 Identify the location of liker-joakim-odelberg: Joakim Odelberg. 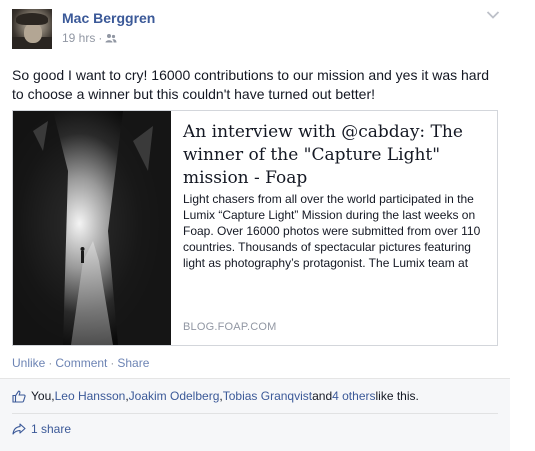
(174, 396).